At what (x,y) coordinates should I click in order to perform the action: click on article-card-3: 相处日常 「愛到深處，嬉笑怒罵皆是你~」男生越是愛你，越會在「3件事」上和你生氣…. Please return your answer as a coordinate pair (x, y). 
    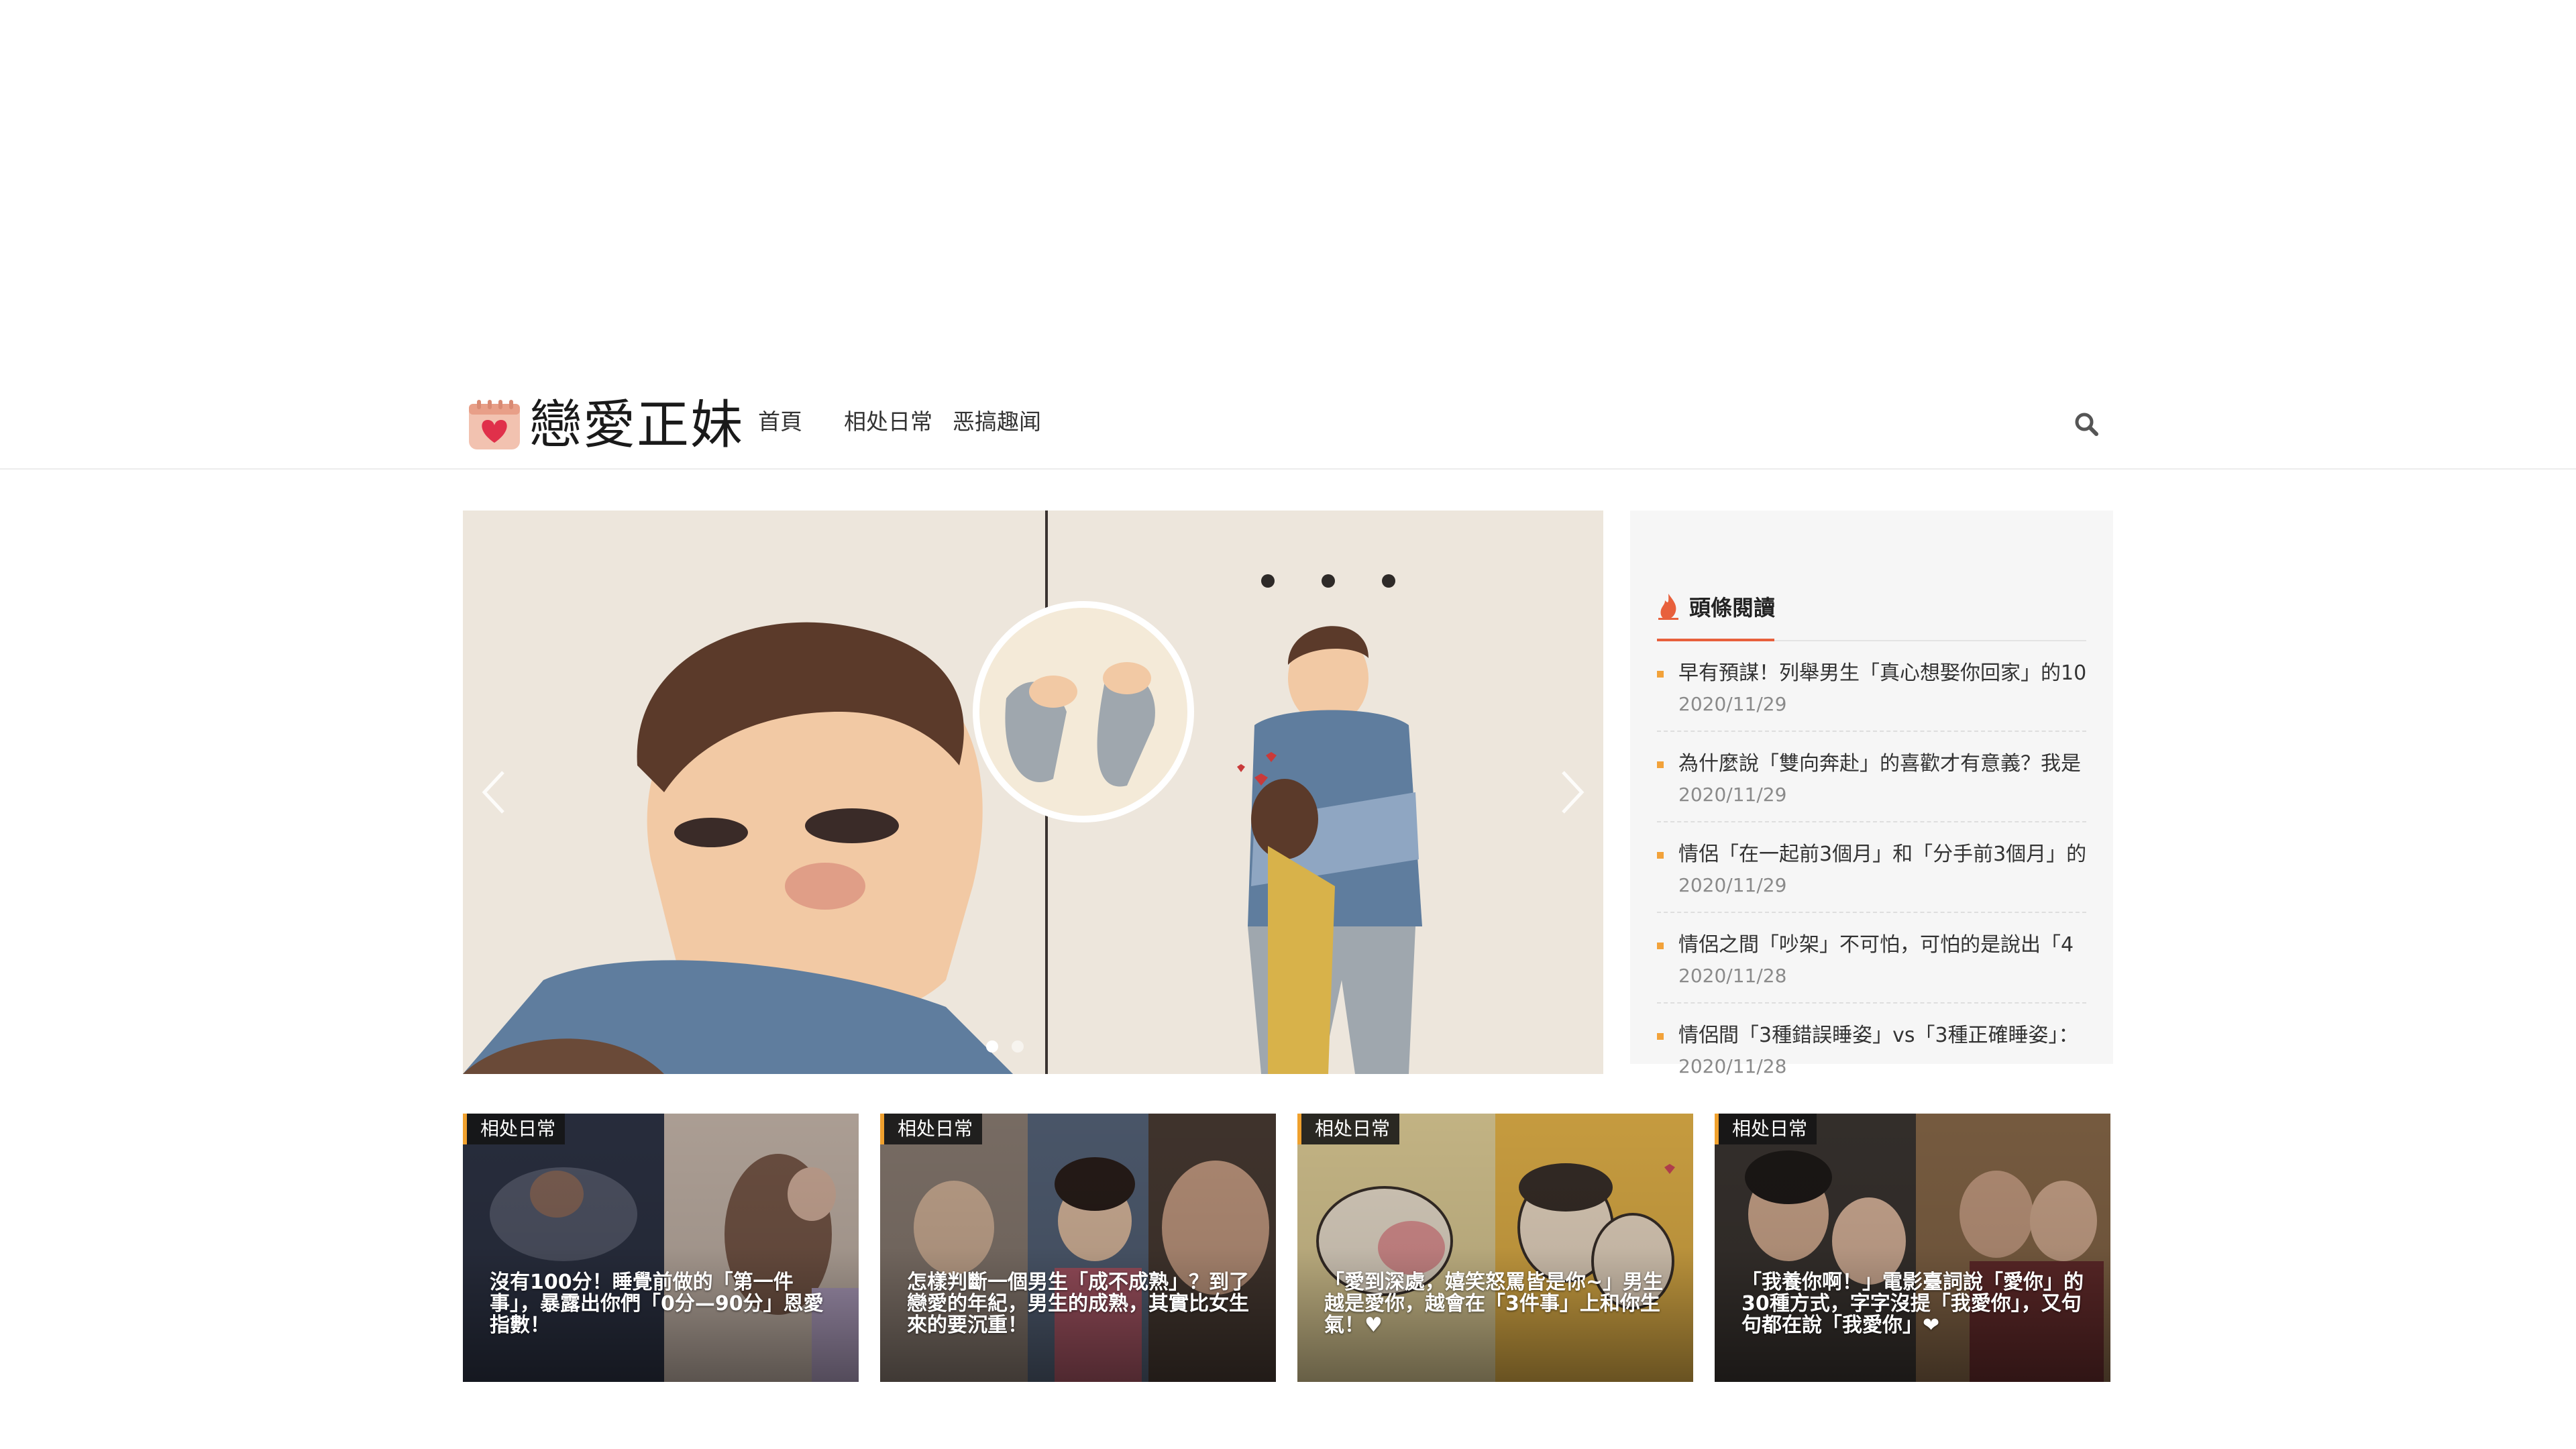
    Looking at the image, I should click on (1495, 1248).